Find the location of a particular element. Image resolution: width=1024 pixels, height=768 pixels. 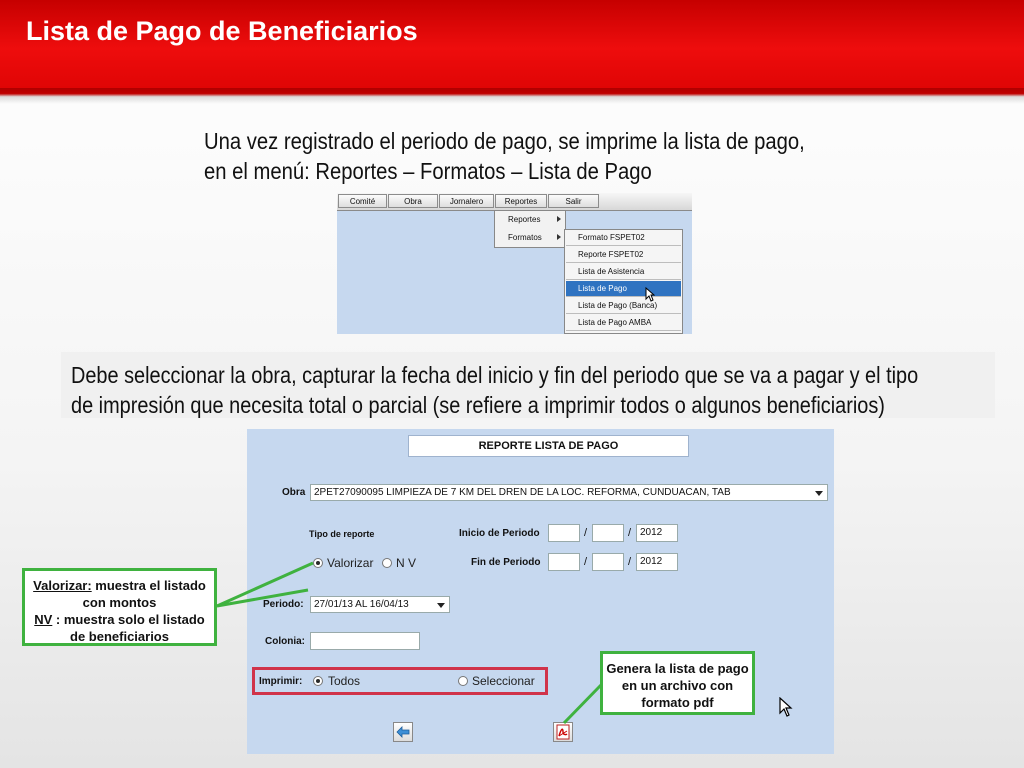

nv-connector is located at coordinates (262, 598).